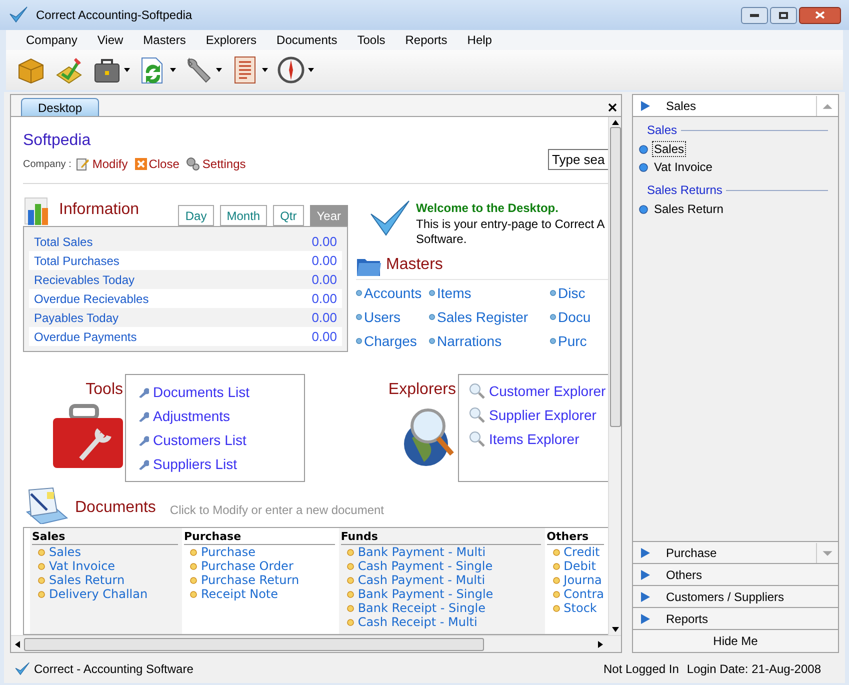 Image resolution: width=849 pixels, height=685 pixels. What do you see at coordinates (52, 40) in the screenshot?
I see `menu-item: Company` at bounding box center [52, 40].